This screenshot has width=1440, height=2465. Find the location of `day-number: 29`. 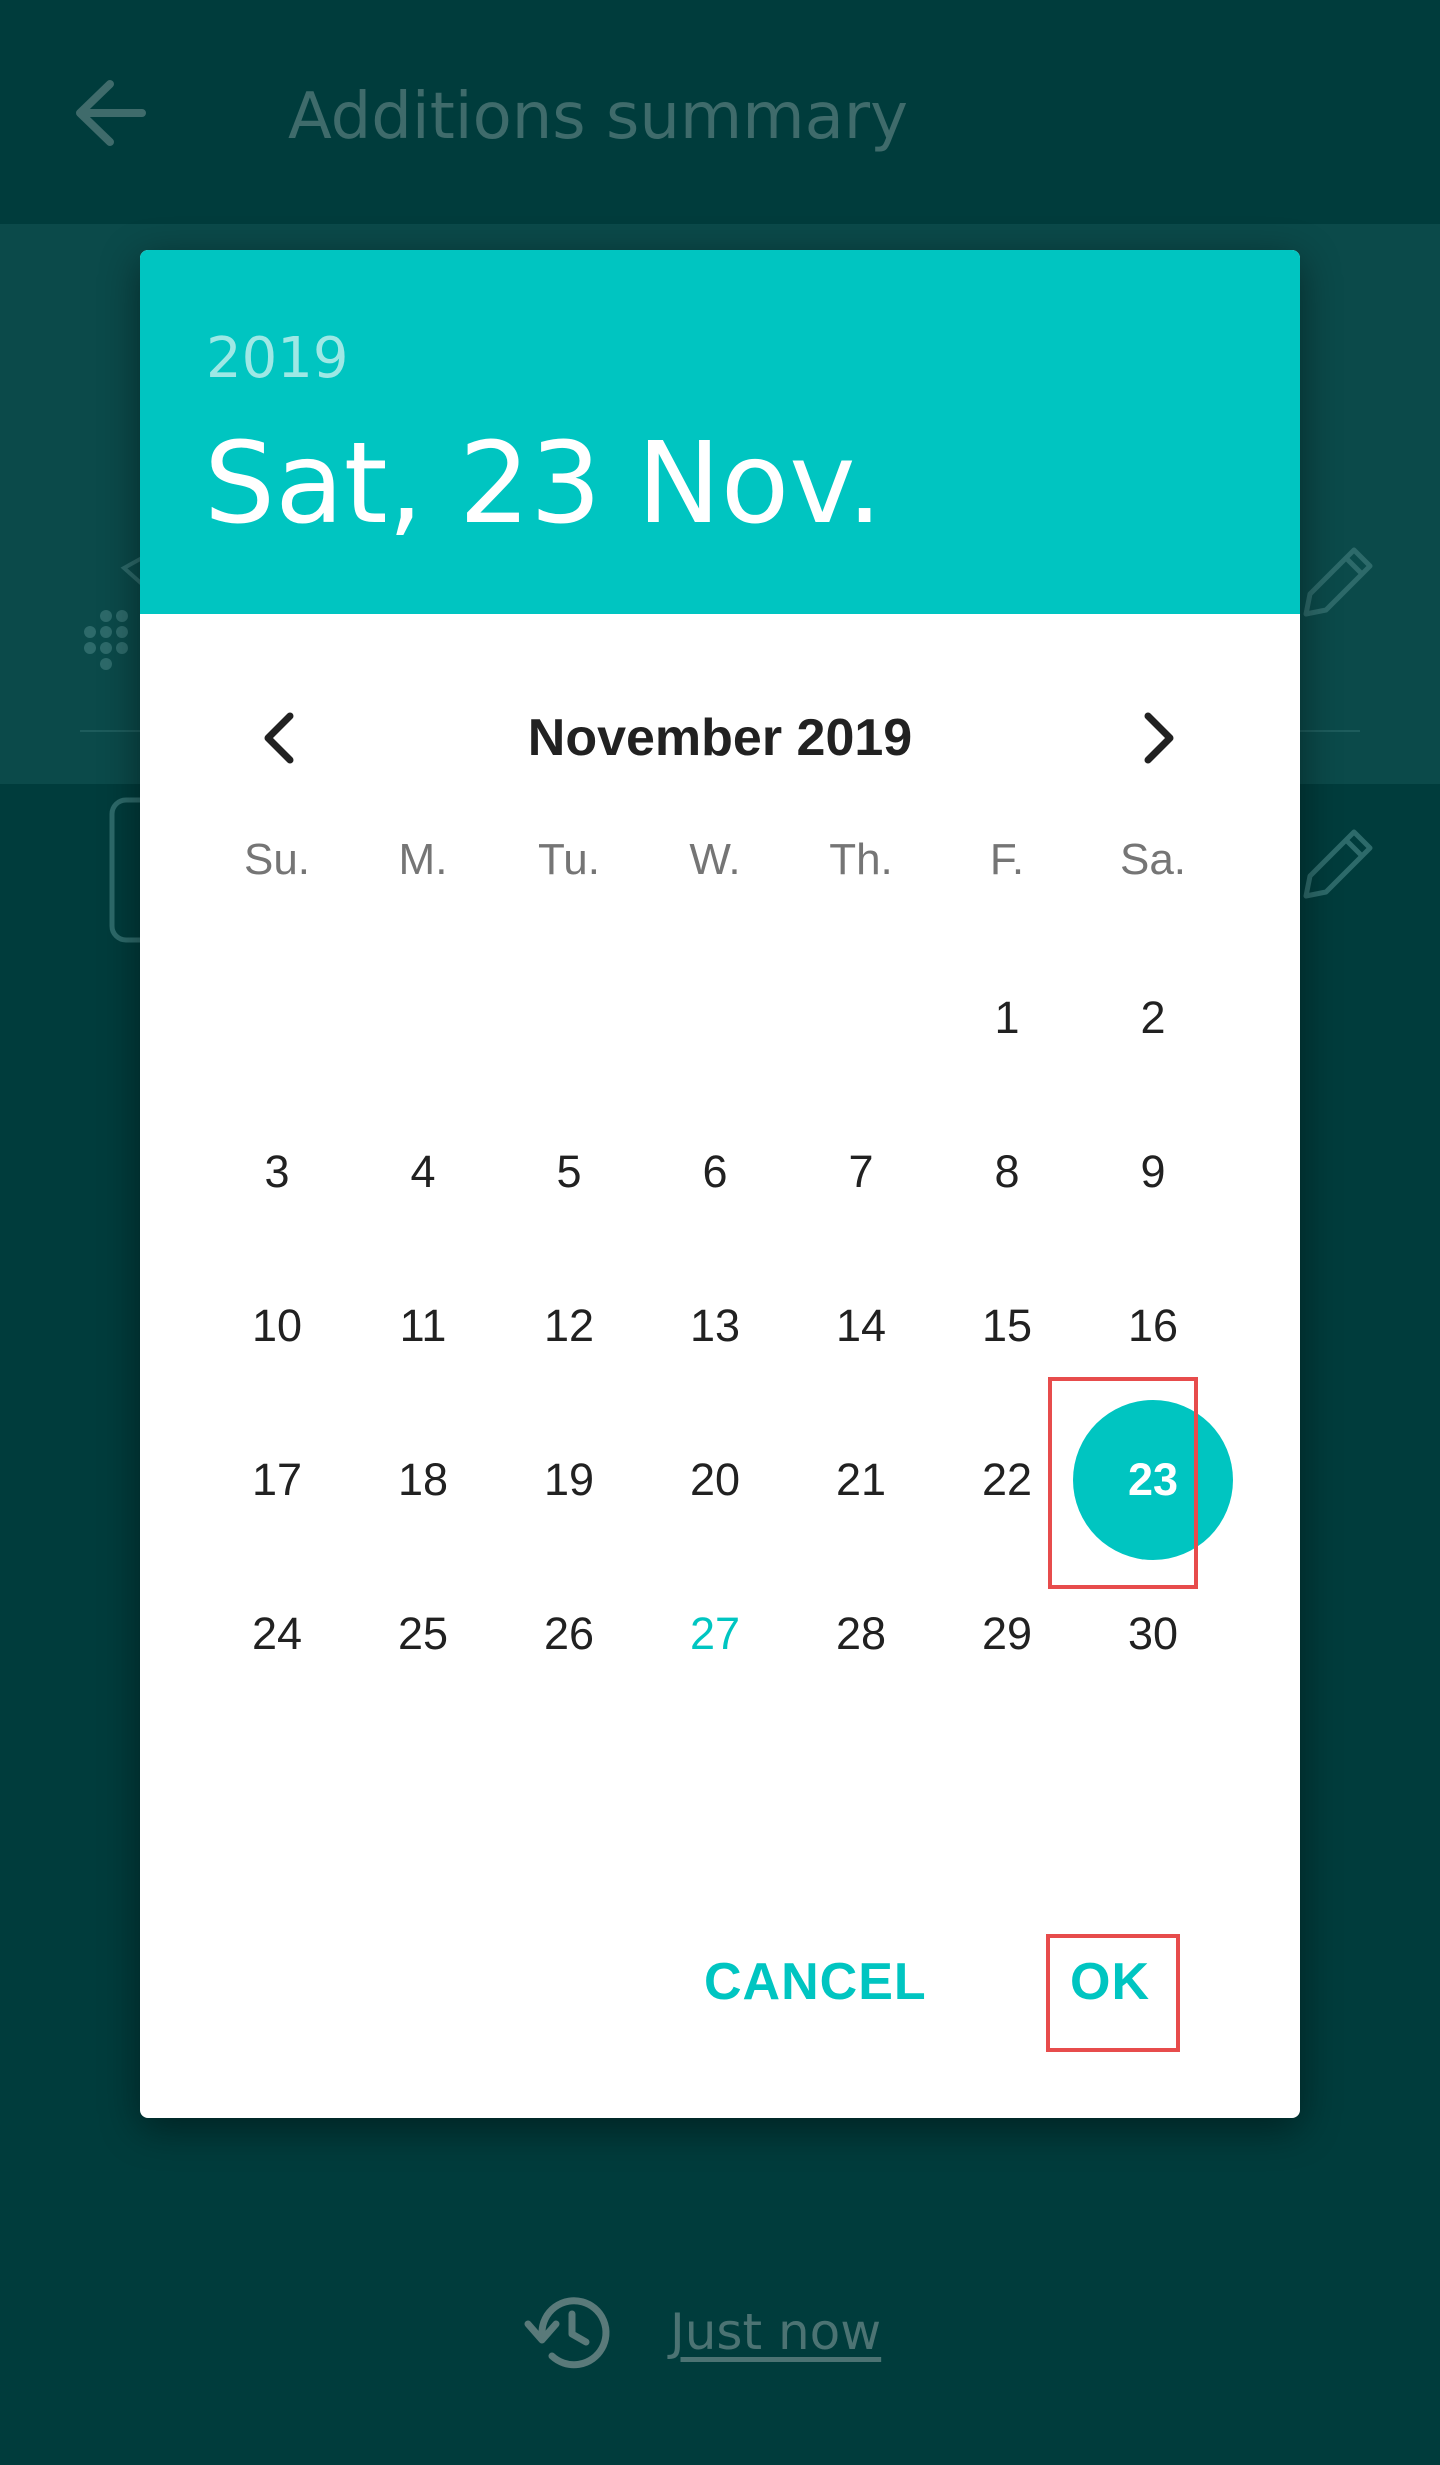

day-number: 29 is located at coordinates (1007, 1633).